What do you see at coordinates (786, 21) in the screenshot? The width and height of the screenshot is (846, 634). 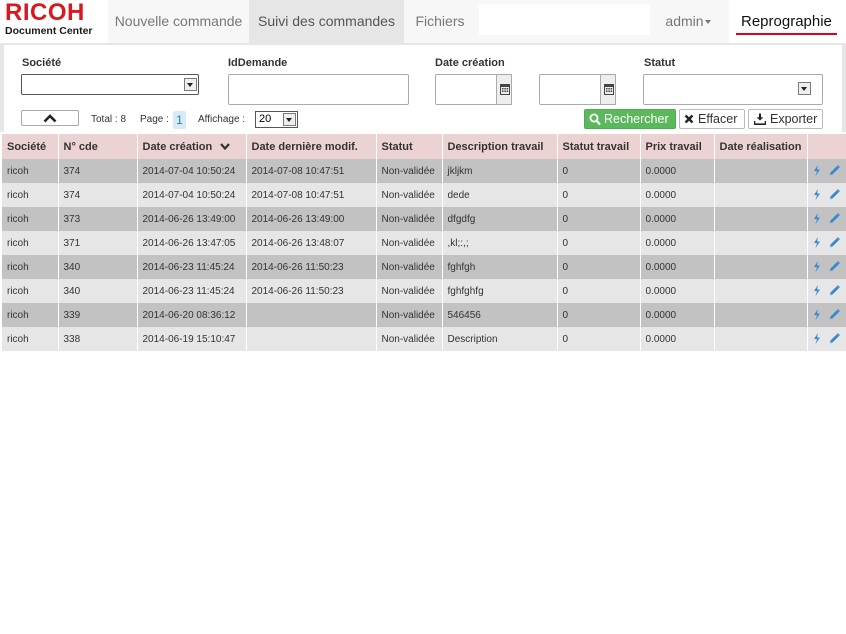 I see `product-name: Reprographie` at bounding box center [786, 21].